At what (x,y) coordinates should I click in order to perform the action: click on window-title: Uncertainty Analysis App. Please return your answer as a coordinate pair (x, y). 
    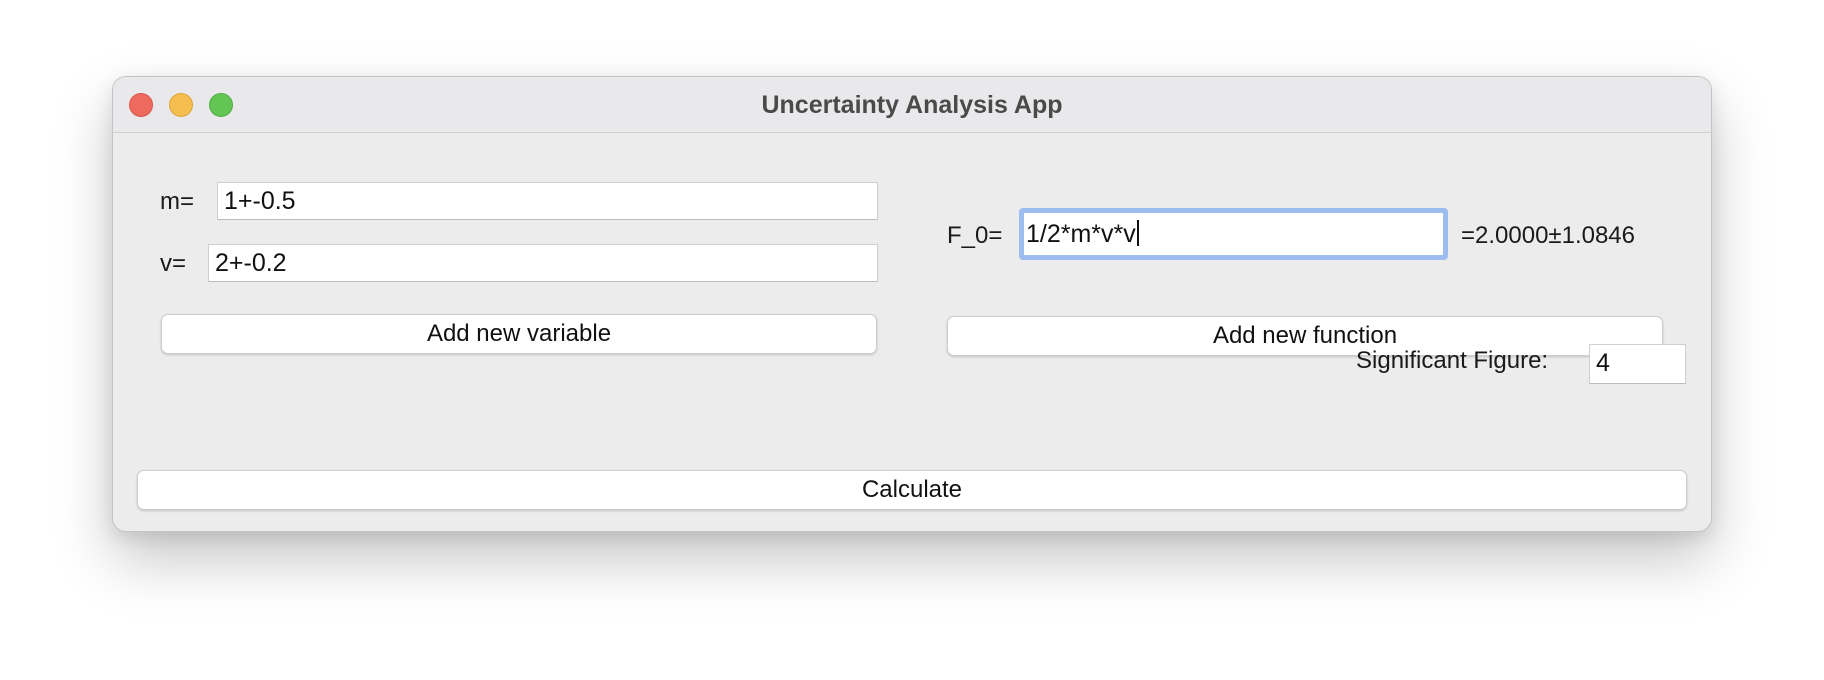
    Looking at the image, I should click on (912, 105).